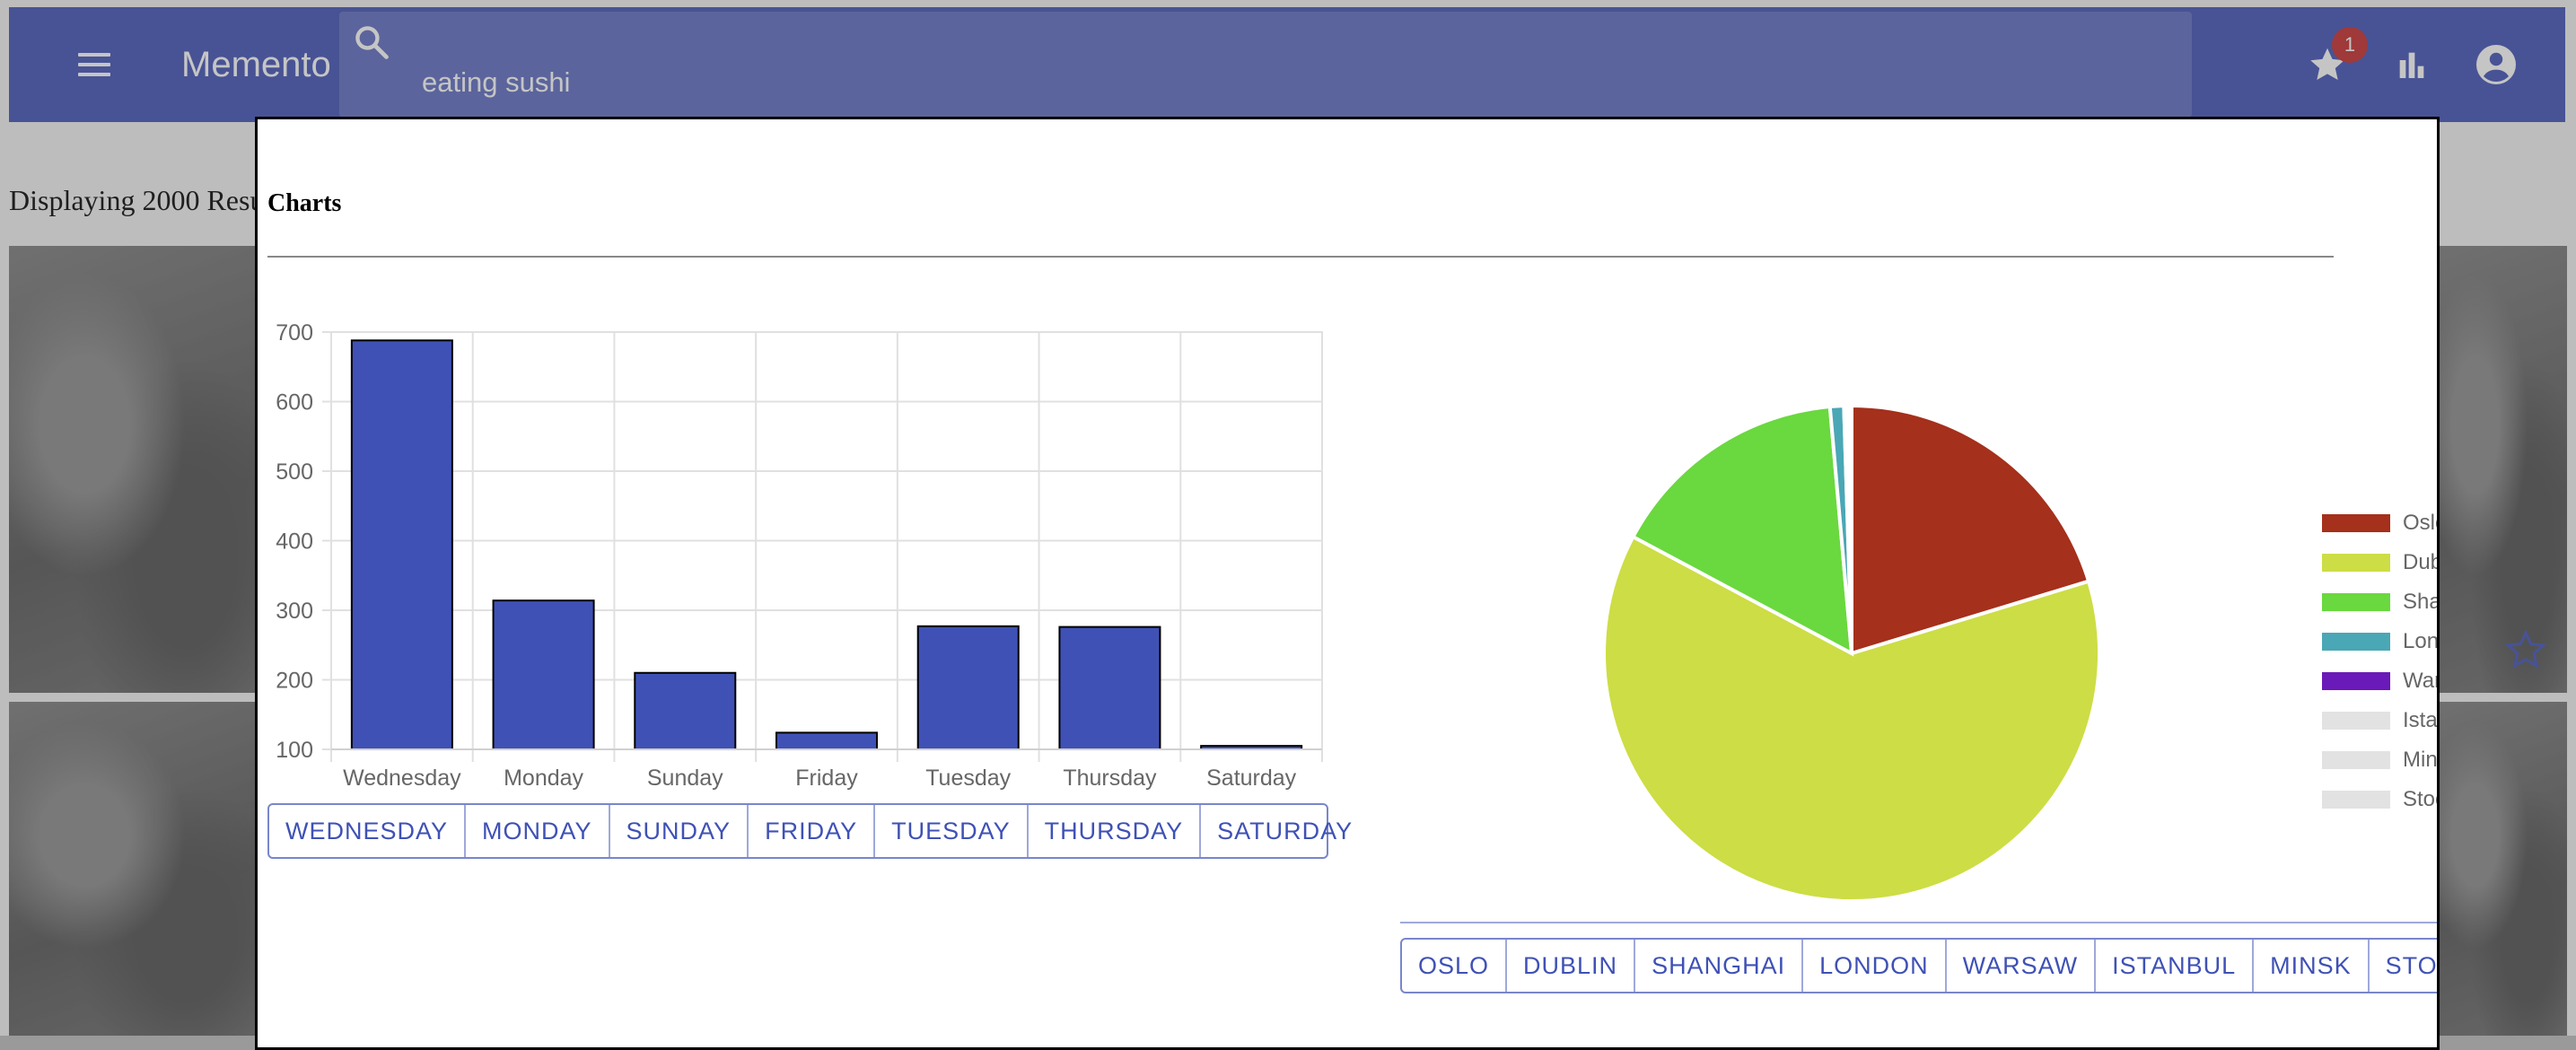 The width and height of the screenshot is (2576, 1050). I want to click on filter-istanbul-button: ISTANBUL, so click(2175, 966).